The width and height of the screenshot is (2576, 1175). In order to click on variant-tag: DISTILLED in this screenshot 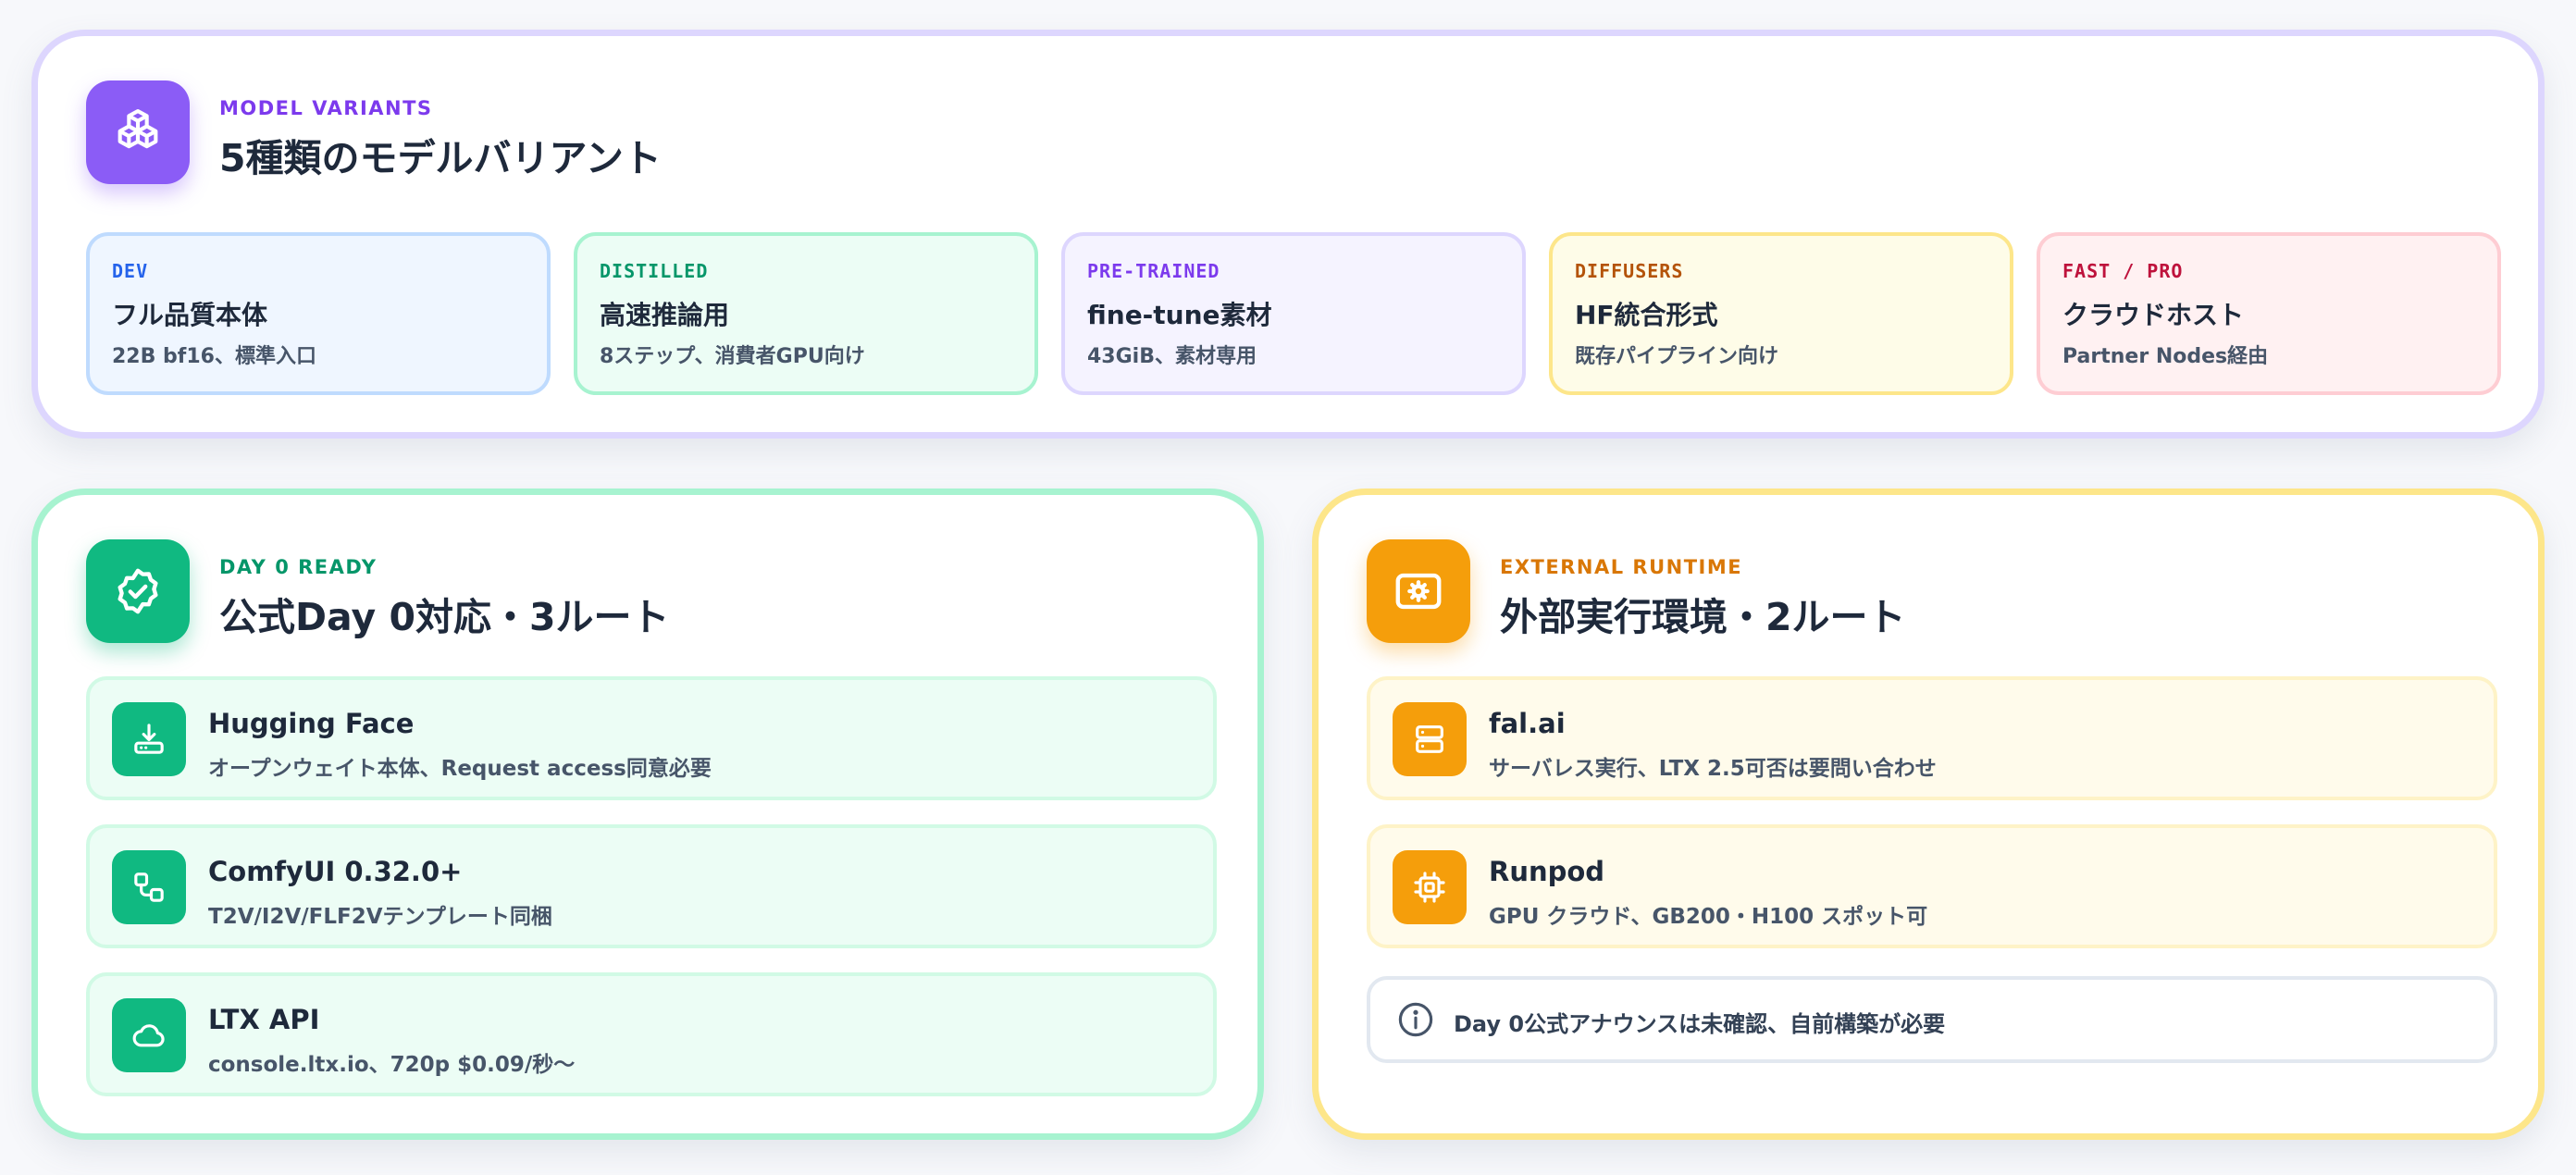, I will do `click(654, 271)`.